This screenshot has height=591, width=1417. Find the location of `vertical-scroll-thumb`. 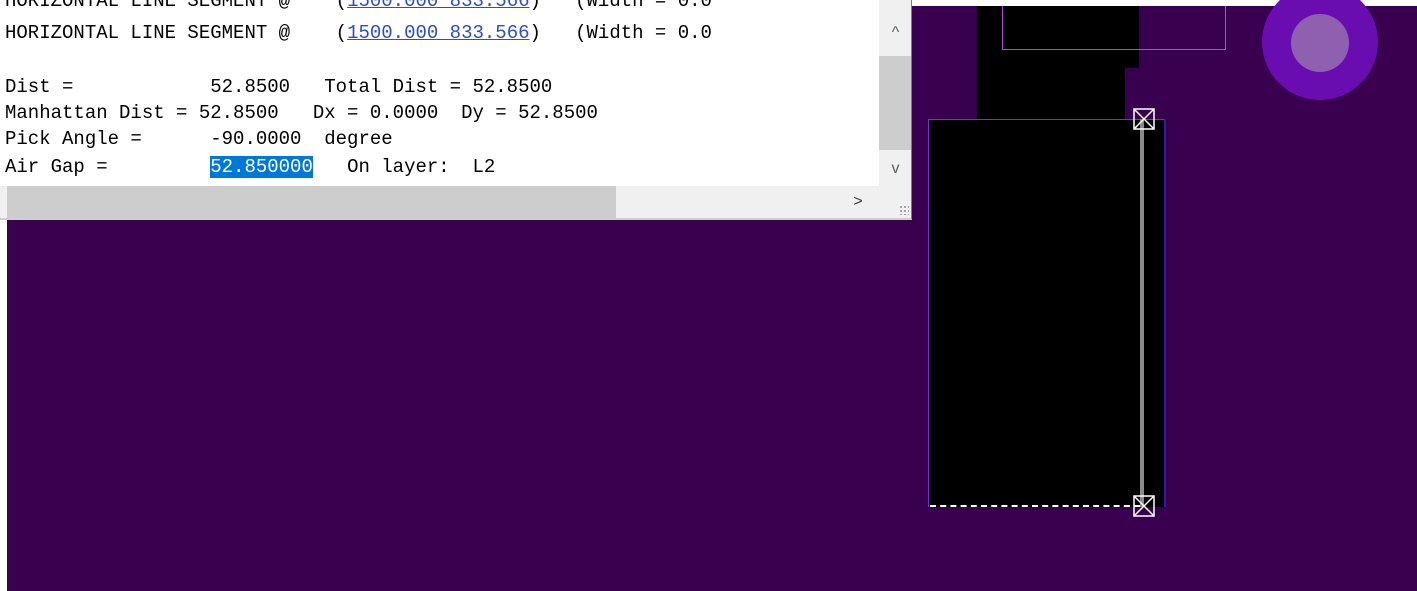

vertical-scroll-thumb is located at coordinates (895, 103).